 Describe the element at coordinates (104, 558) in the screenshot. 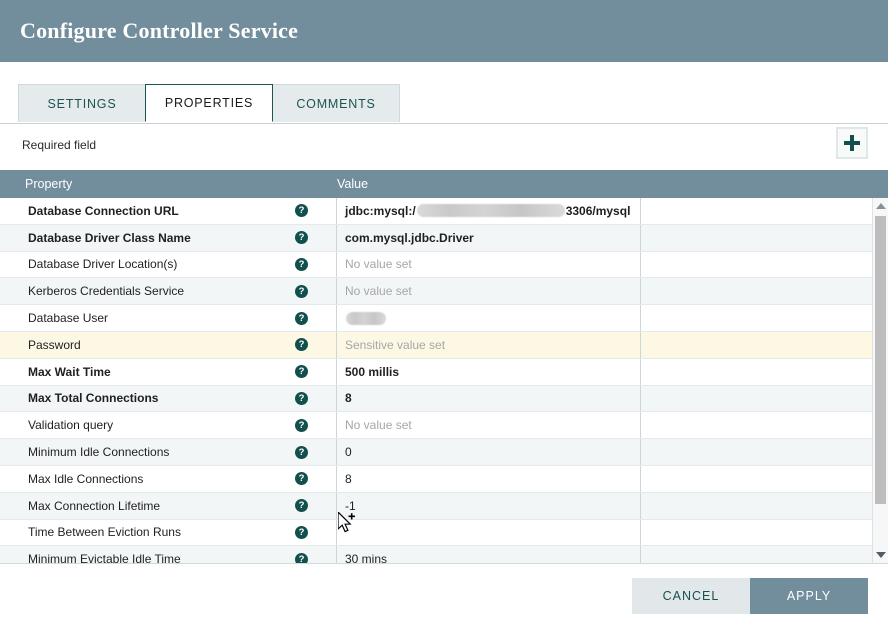

I see `property-label: Minimum Evictable Idle Time` at that location.